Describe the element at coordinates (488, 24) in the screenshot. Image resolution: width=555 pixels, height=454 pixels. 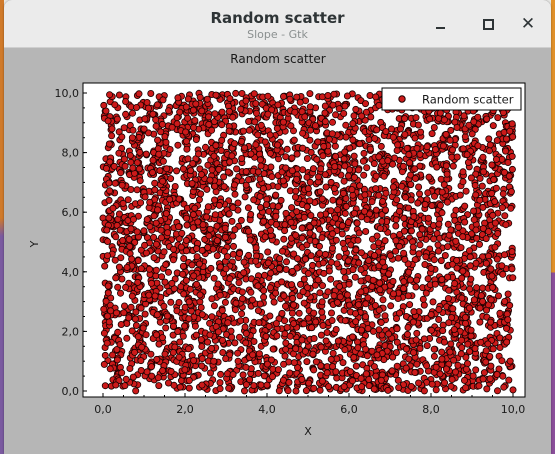
I see `maximize-button` at that location.